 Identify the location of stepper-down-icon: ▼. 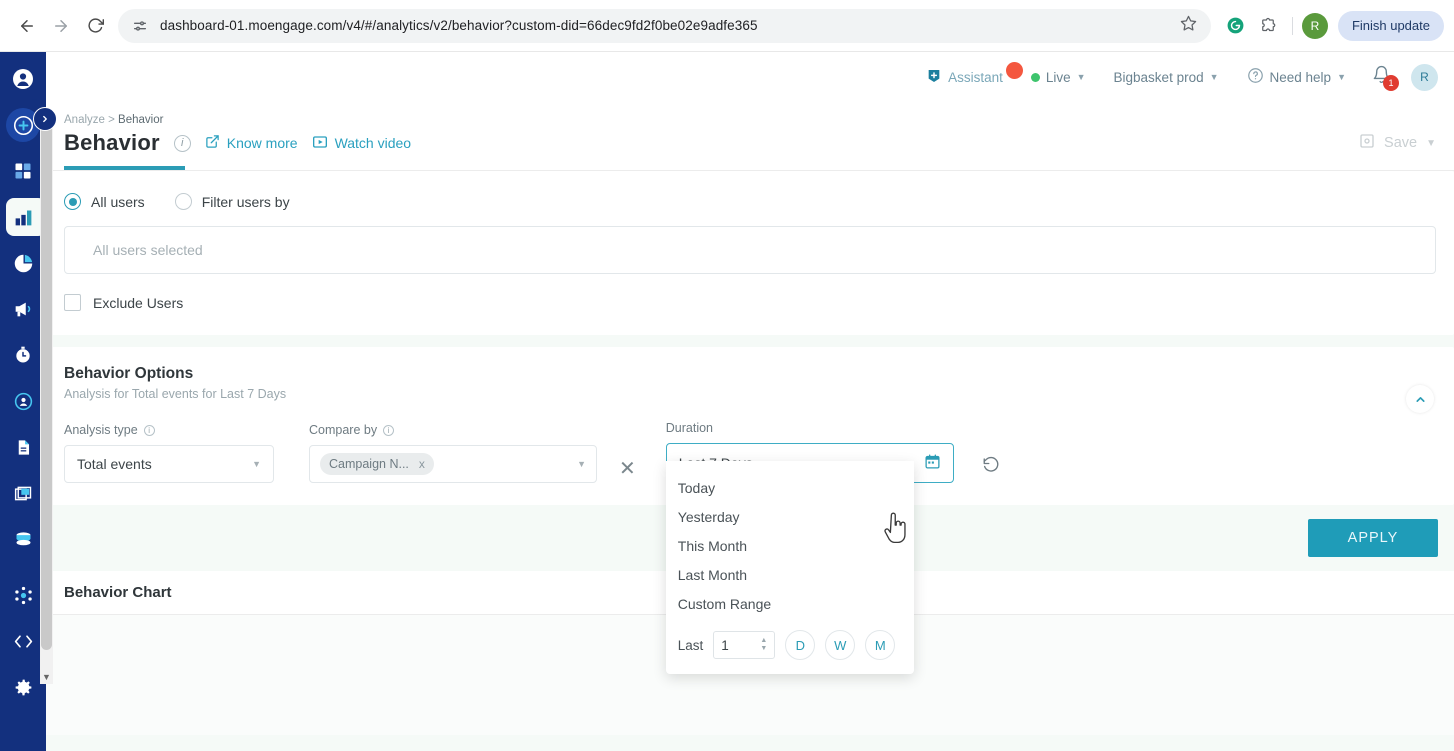
(763, 648).